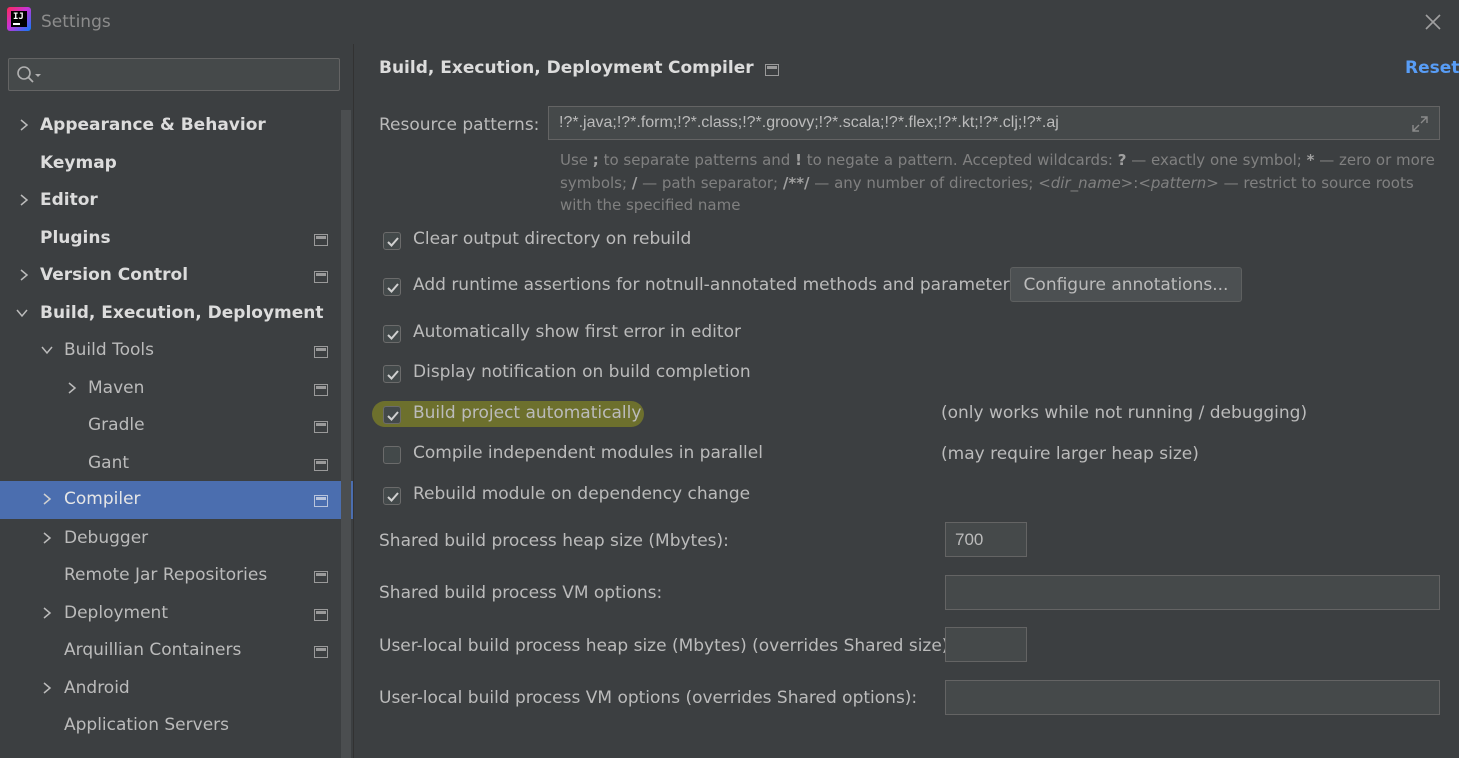  What do you see at coordinates (176, 350) in the screenshot?
I see `sidebar-item-build-tools: Build Tools` at bounding box center [176, 350].